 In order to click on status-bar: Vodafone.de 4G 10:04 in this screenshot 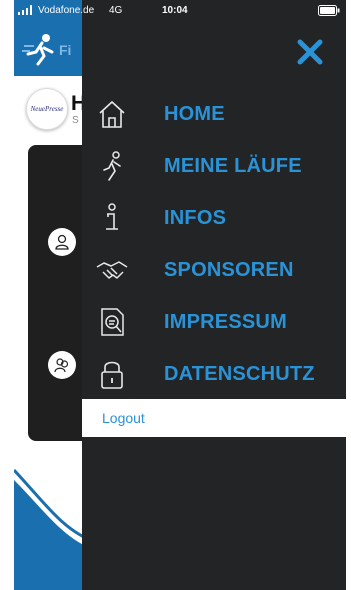, I will do `click(180, 12)`.